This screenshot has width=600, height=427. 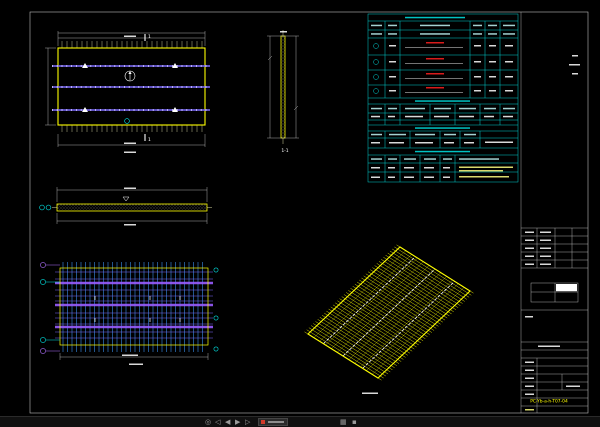 I want to click on plan-view: 1 1, so click(x=127, y=89).